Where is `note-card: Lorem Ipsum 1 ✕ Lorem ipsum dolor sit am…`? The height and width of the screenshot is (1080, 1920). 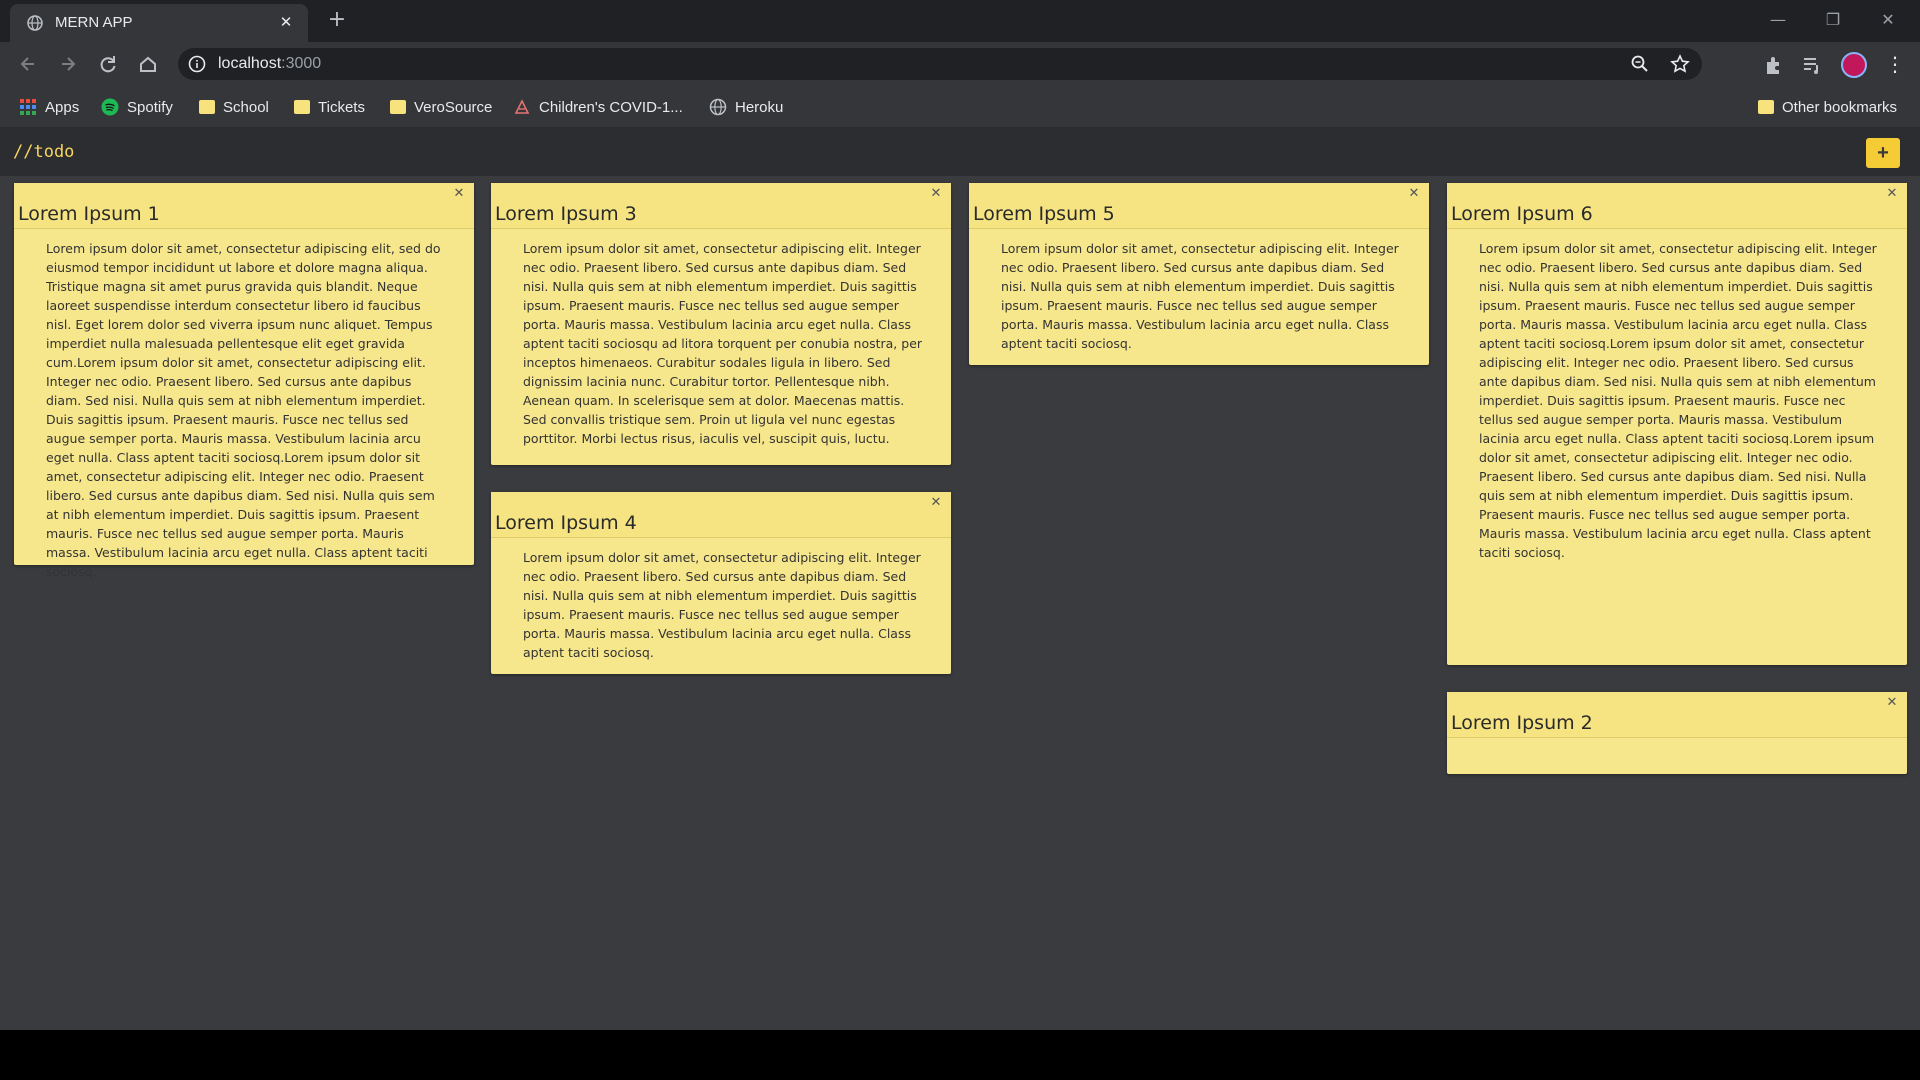 note-card: Lorem Ipsum 1 ✕ Lorem ipsum dolor sit am… is located at coordinates (244, 381).